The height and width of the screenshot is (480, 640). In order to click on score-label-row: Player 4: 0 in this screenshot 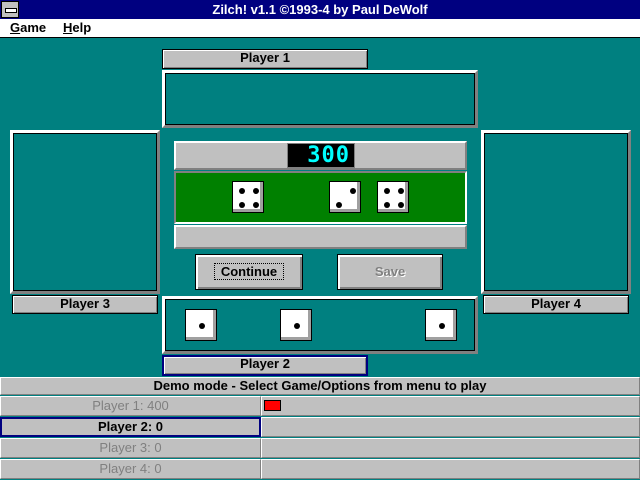, I will do `click(130, 469)`.